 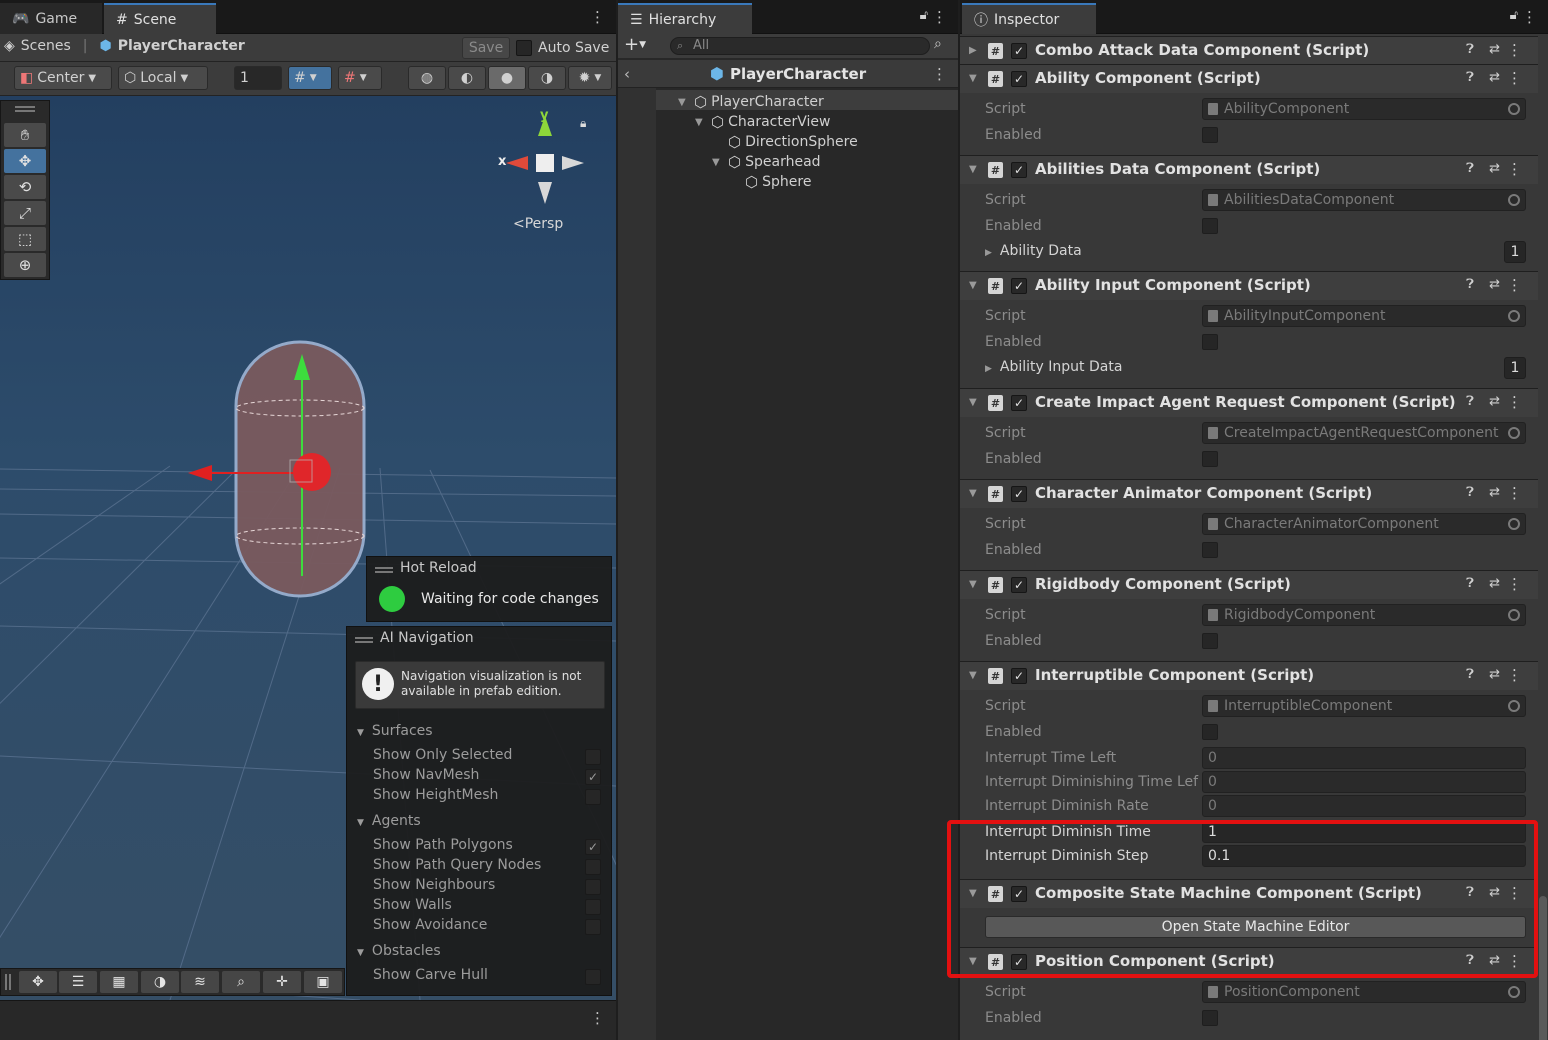 What do you see at coordinates (1529, 17) in the screenshot?
I see `inspector-more-icon: ⋮` at bounding box center [1529, 17].